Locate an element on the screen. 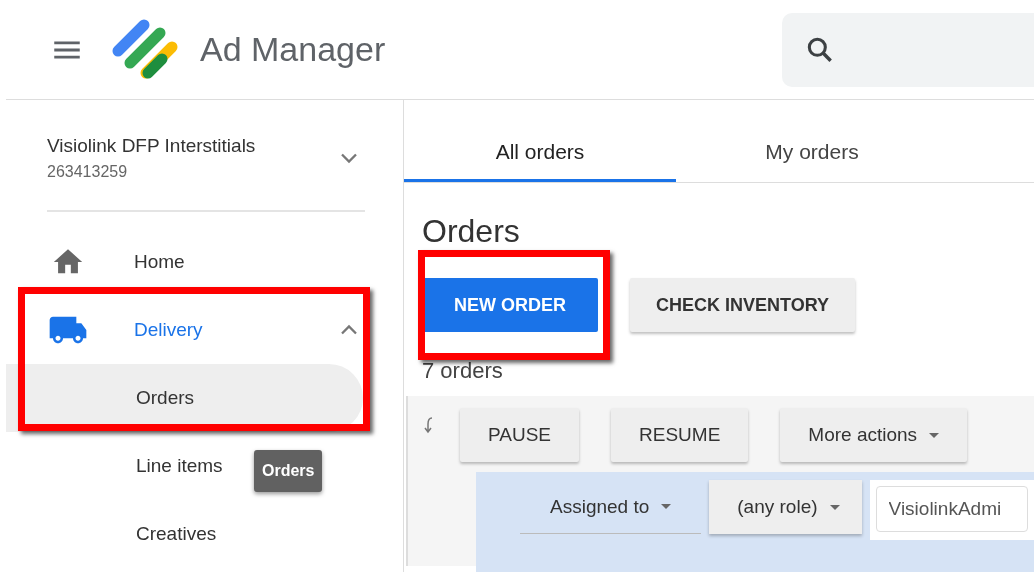 Image resolution: width=1034 pixels, height=572 pixels. check-inventory-button: CHECK INVENTORY is located at coordinates (743, 305).